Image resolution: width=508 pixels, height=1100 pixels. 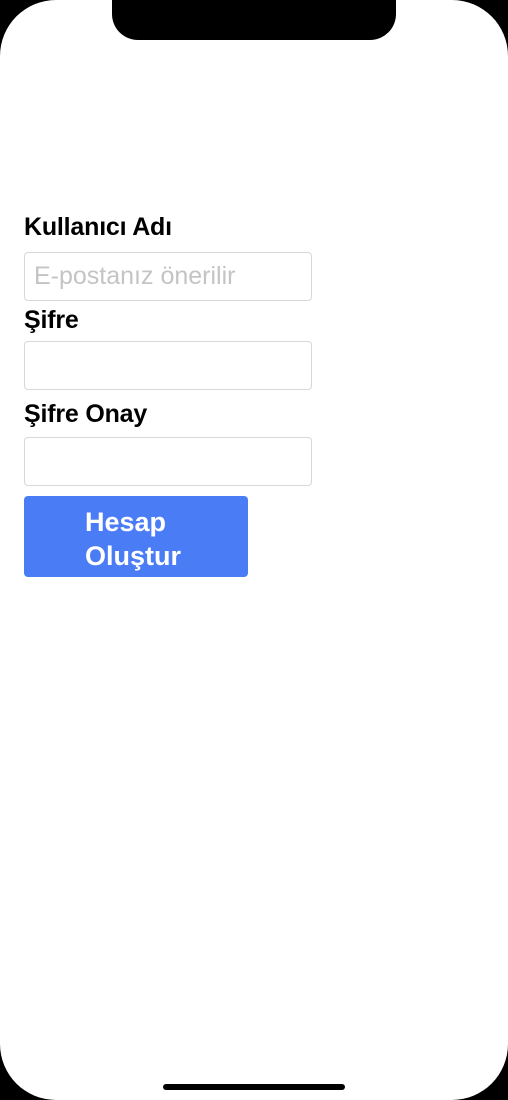 I want to click on home-indicator, so click(x=254, y=1087).